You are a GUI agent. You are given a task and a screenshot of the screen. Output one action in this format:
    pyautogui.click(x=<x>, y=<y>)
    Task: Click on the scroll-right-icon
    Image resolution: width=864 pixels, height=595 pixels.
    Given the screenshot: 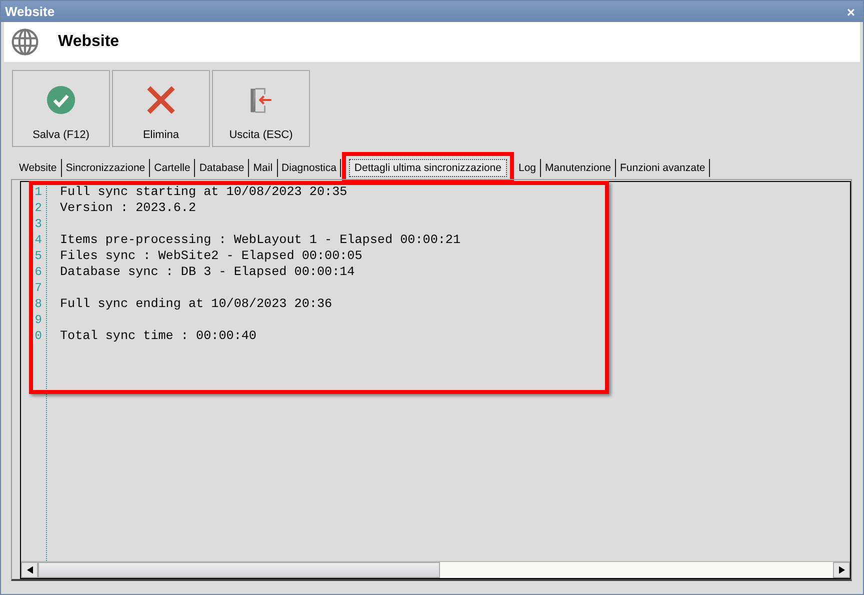 What is the action you would take?
    pyautogui.click(x=841, y=570)
    